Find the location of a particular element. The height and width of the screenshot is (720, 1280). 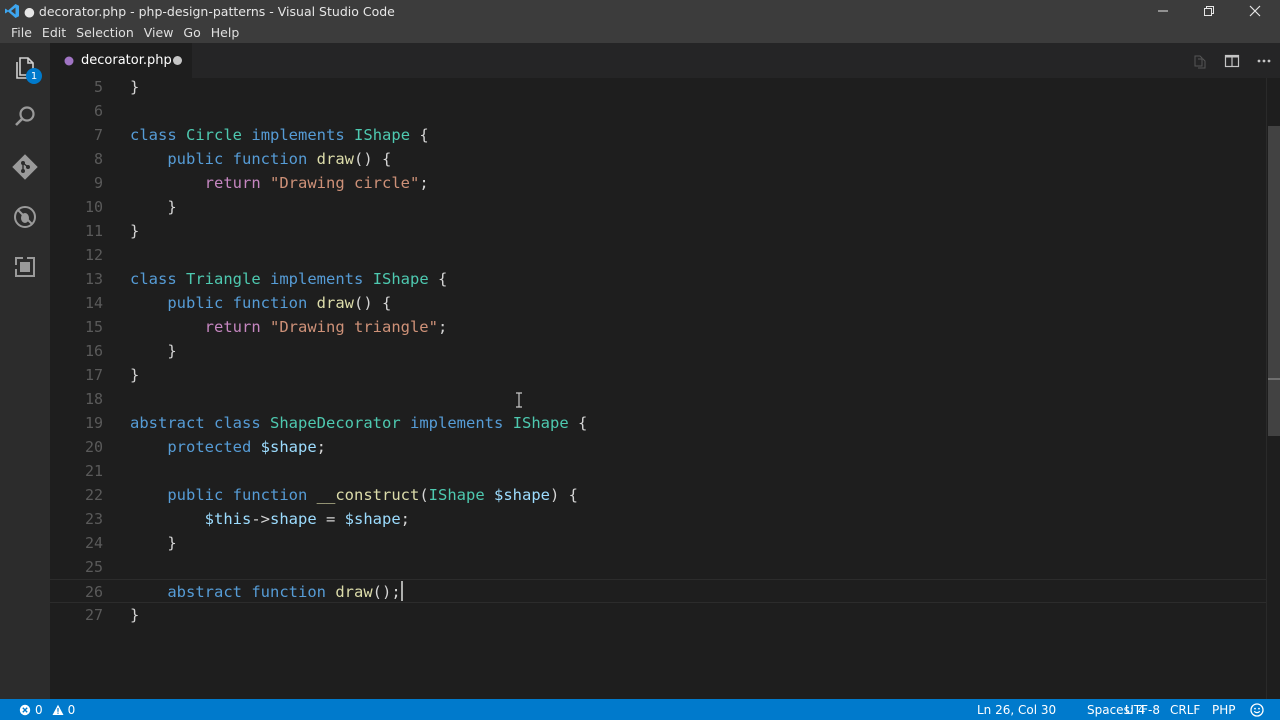

code-line: 9 return "Drawing circle"; is located at coordinates (658, 183).